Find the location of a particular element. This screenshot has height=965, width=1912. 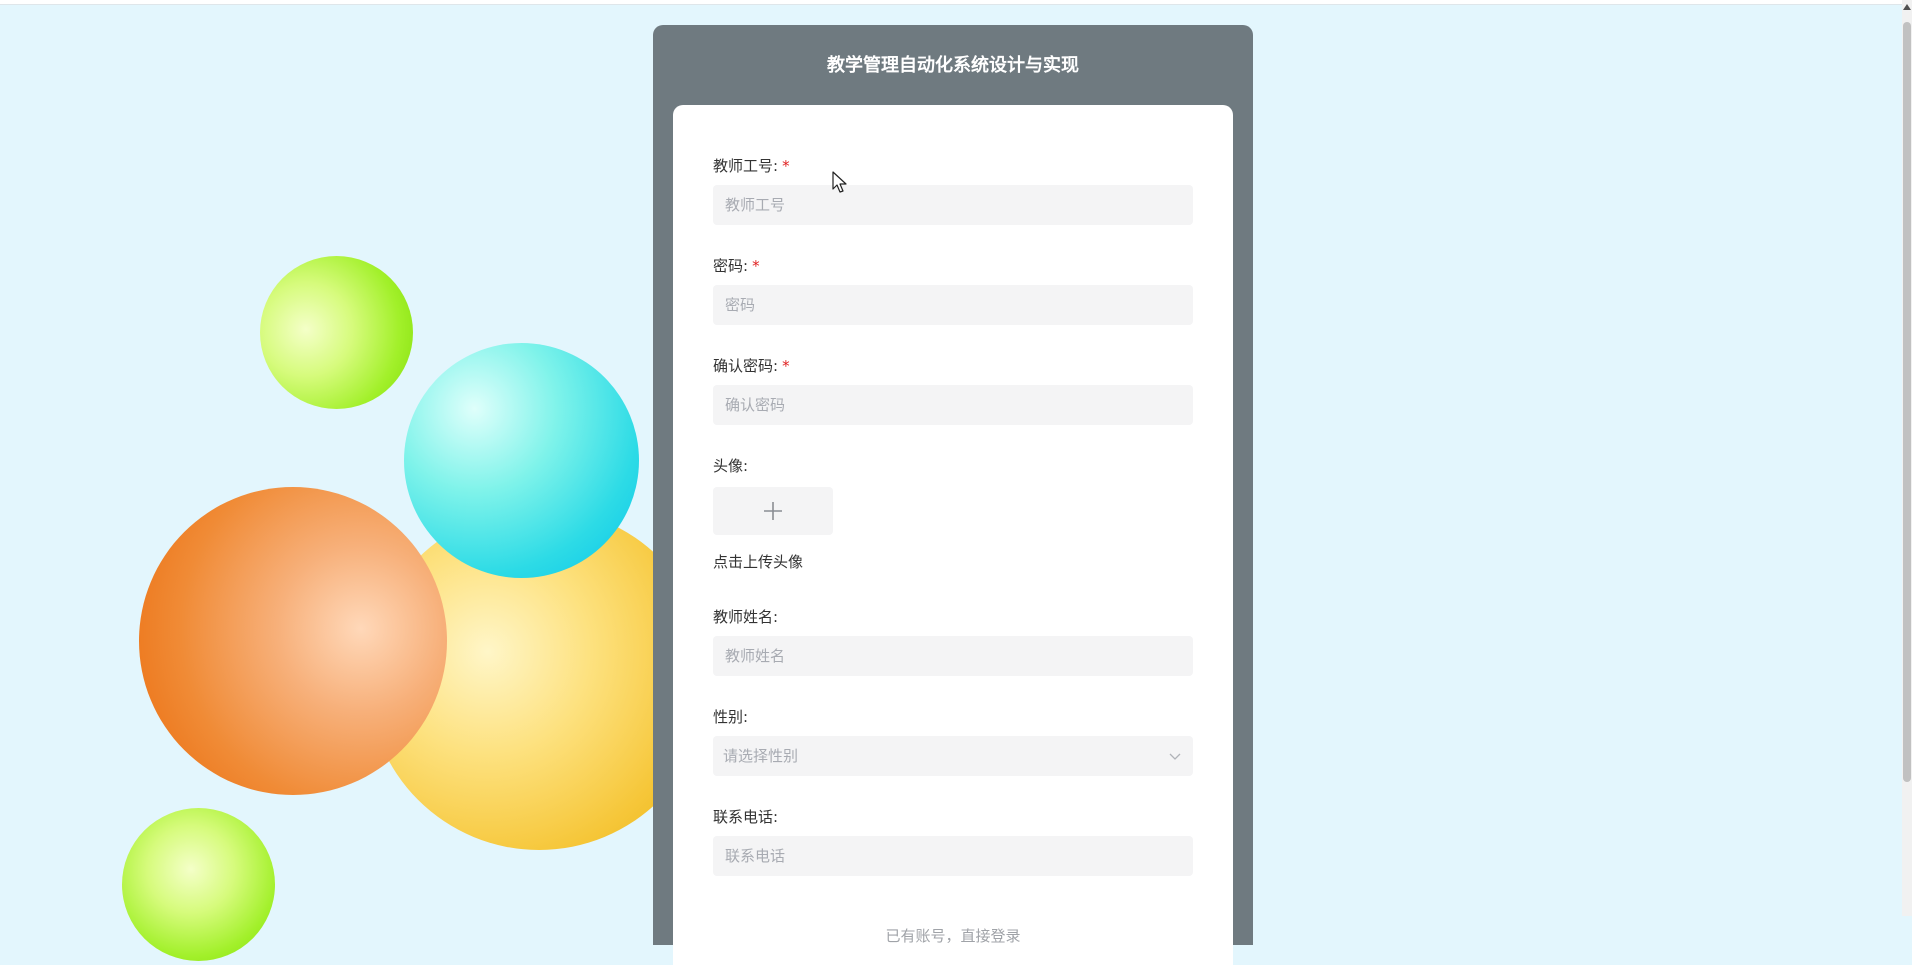

decor-cyan-ball is located at coordinates (521, 460).